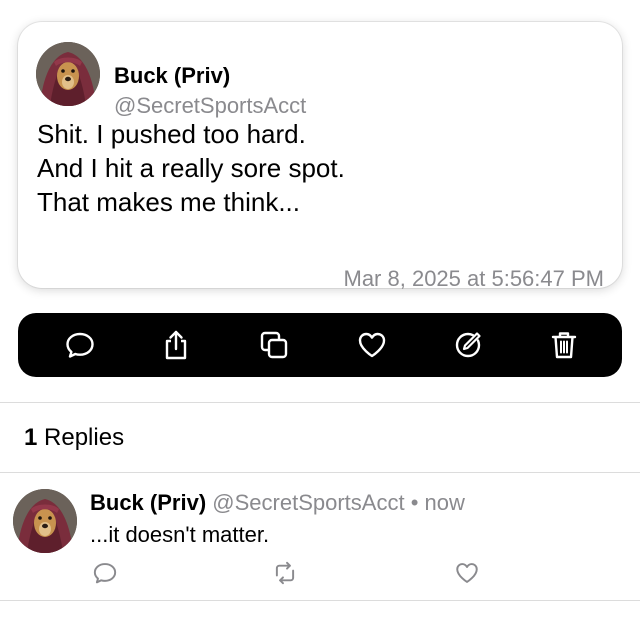 Image resolution: width=640 pixels, height=617 pixels. What do you see at coordinates (180, 534) in the screenshot?
I see `reply-text: ...it doesn't matter.` at bounding box center [180, 534].